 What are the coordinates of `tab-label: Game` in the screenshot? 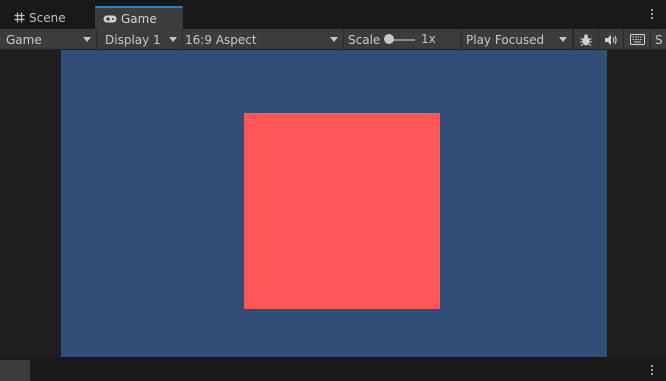 It's located at (139, 18).